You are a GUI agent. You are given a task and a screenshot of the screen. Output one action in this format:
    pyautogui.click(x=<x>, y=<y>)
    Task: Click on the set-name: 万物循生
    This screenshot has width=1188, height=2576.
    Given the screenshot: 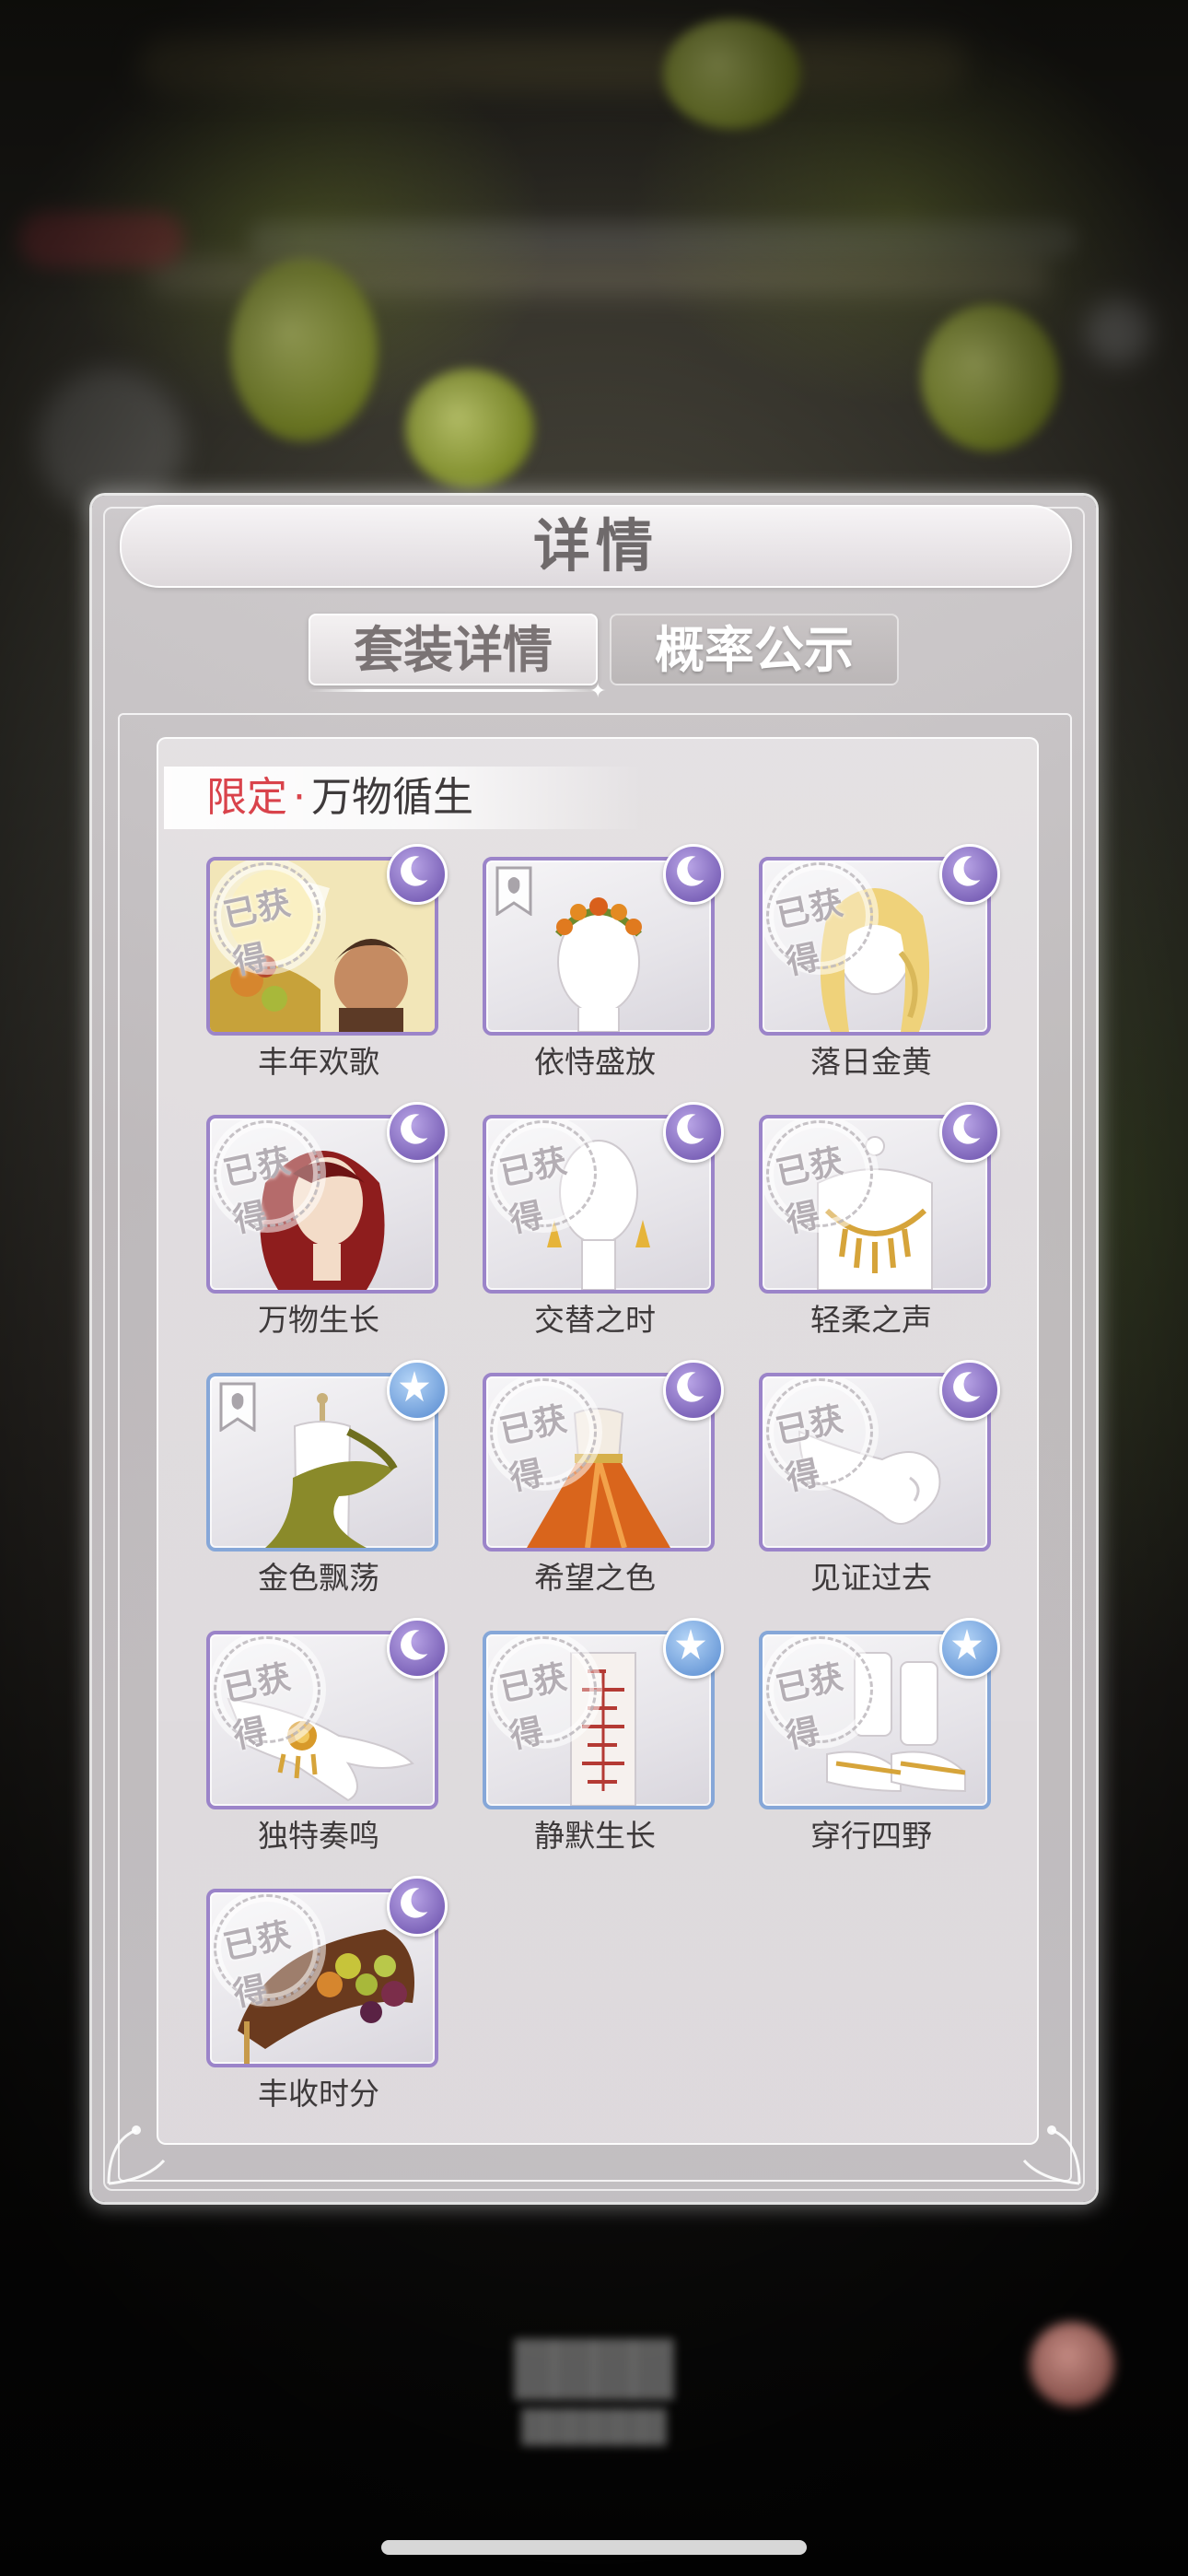 What is the action you would take?
    pyautogui.click(x=392, y=797)
    